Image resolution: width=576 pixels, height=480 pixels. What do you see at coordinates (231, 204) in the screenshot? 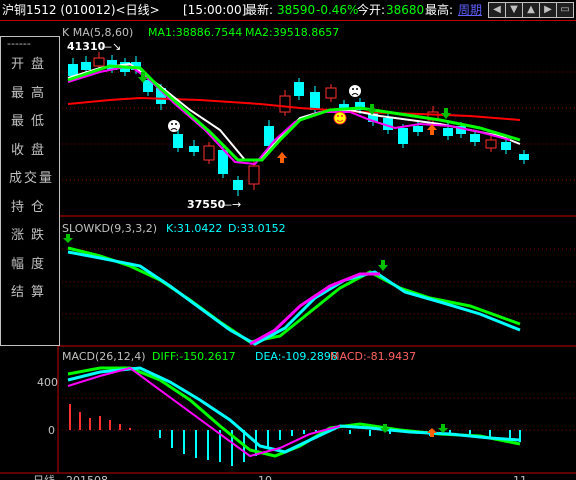
I see `low-marker-arrow: —→` at bounding box center [231, 204].